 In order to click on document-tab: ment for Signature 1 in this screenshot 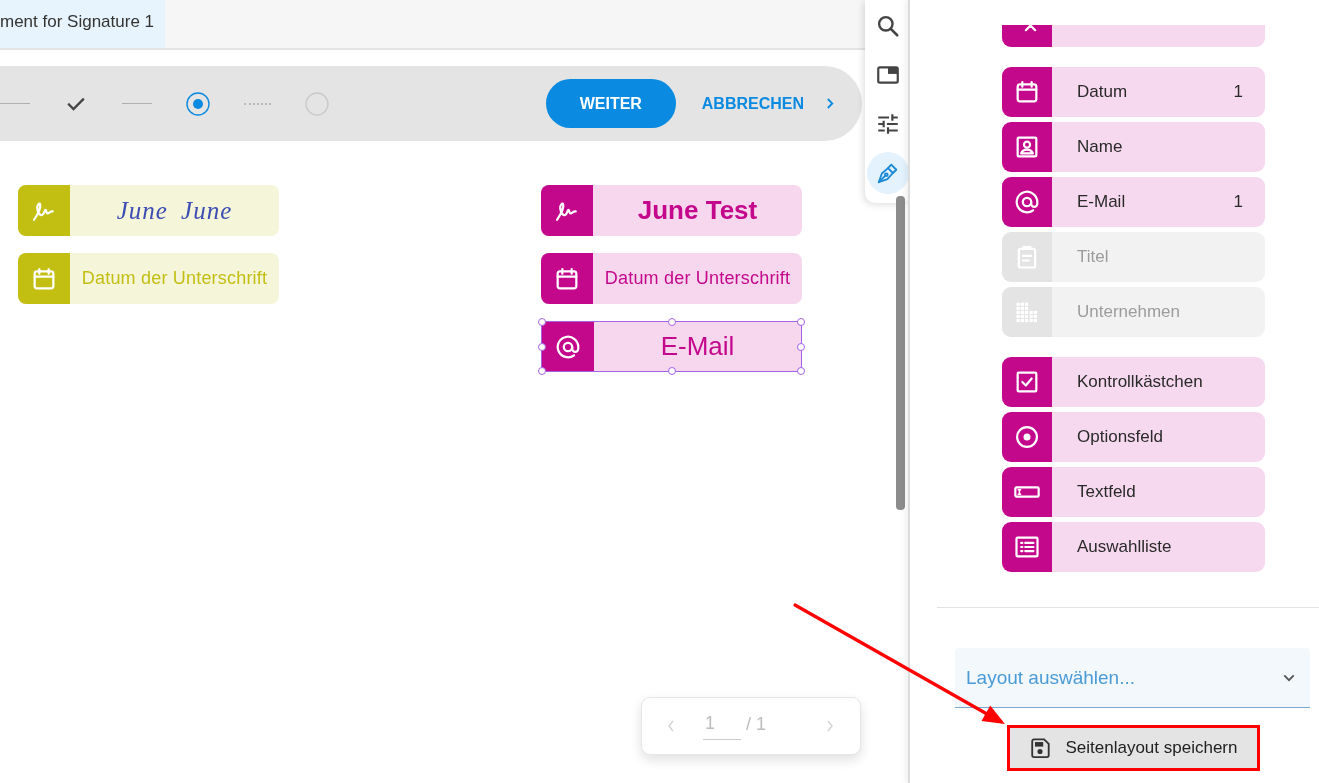, I will do `click(83, 24)`.